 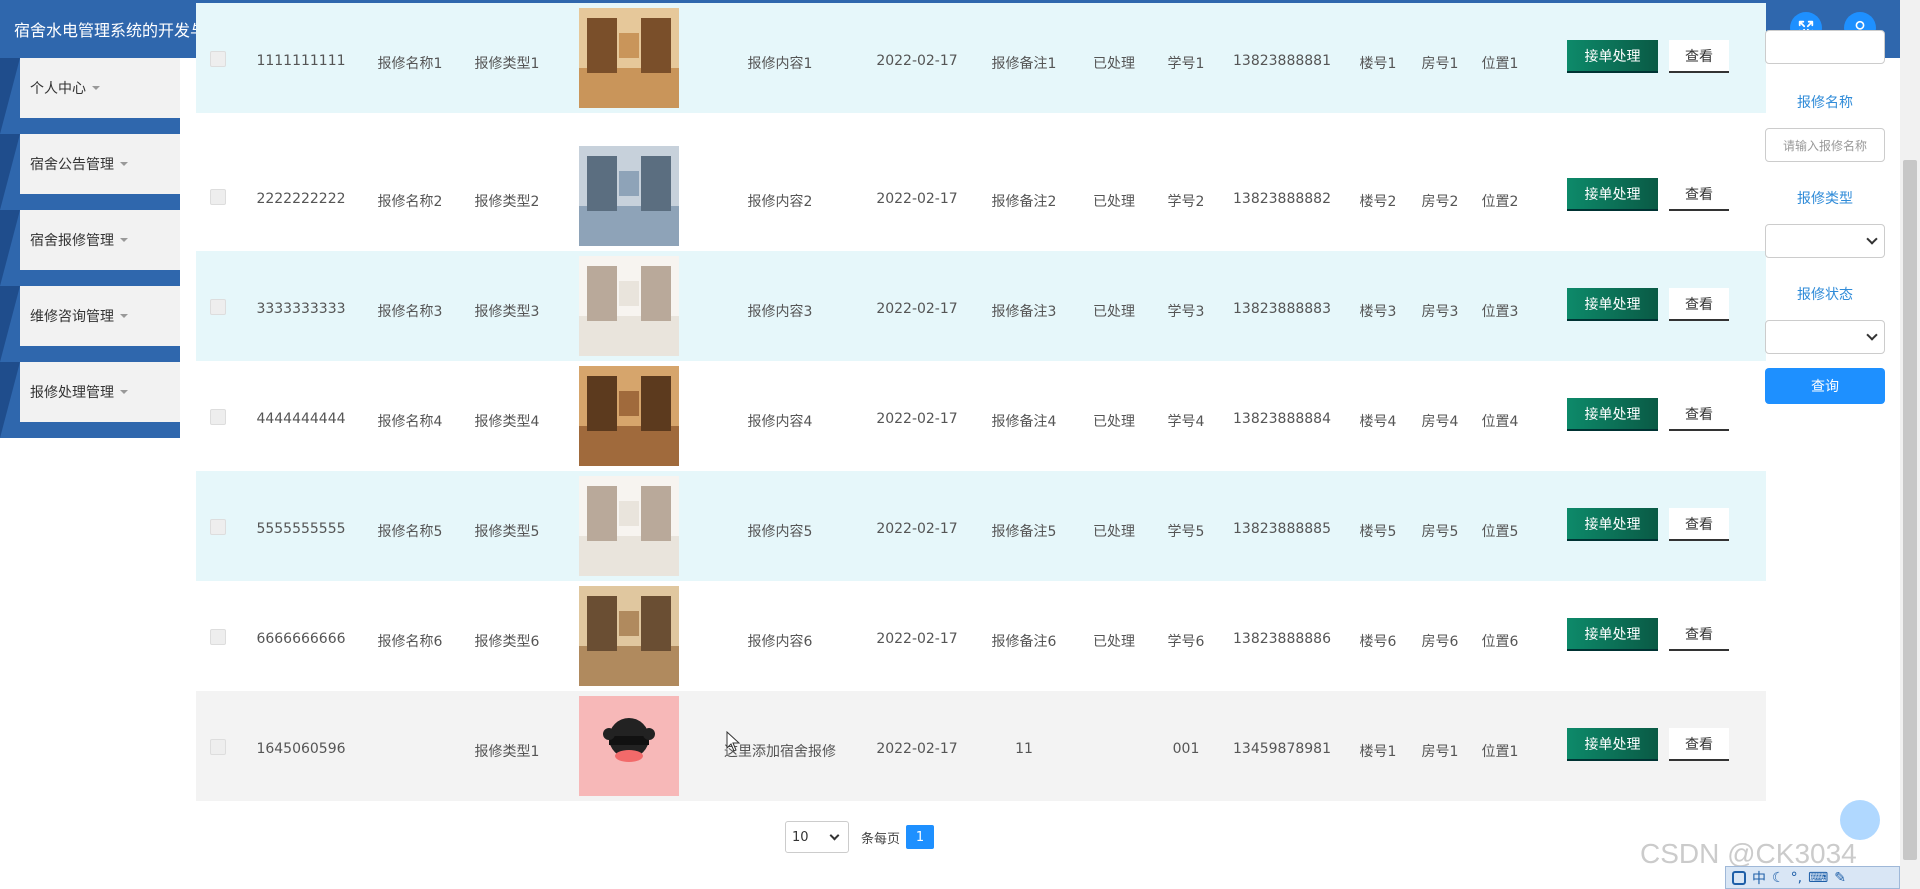 I want to click on floating-ball, so click(x=1860, y=820).